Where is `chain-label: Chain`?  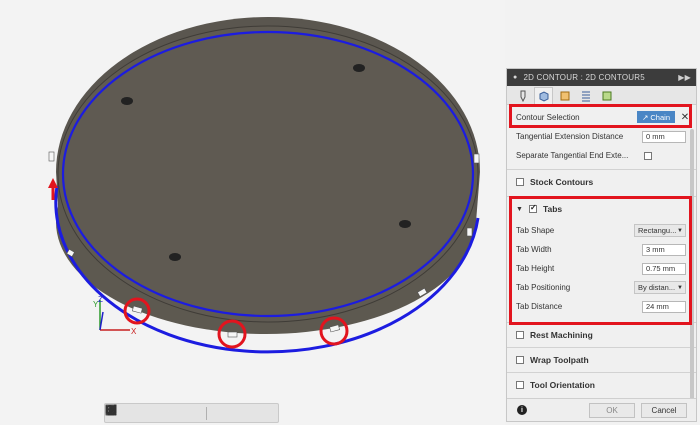 chain-label: Chain is located at coordinates (660, 117).